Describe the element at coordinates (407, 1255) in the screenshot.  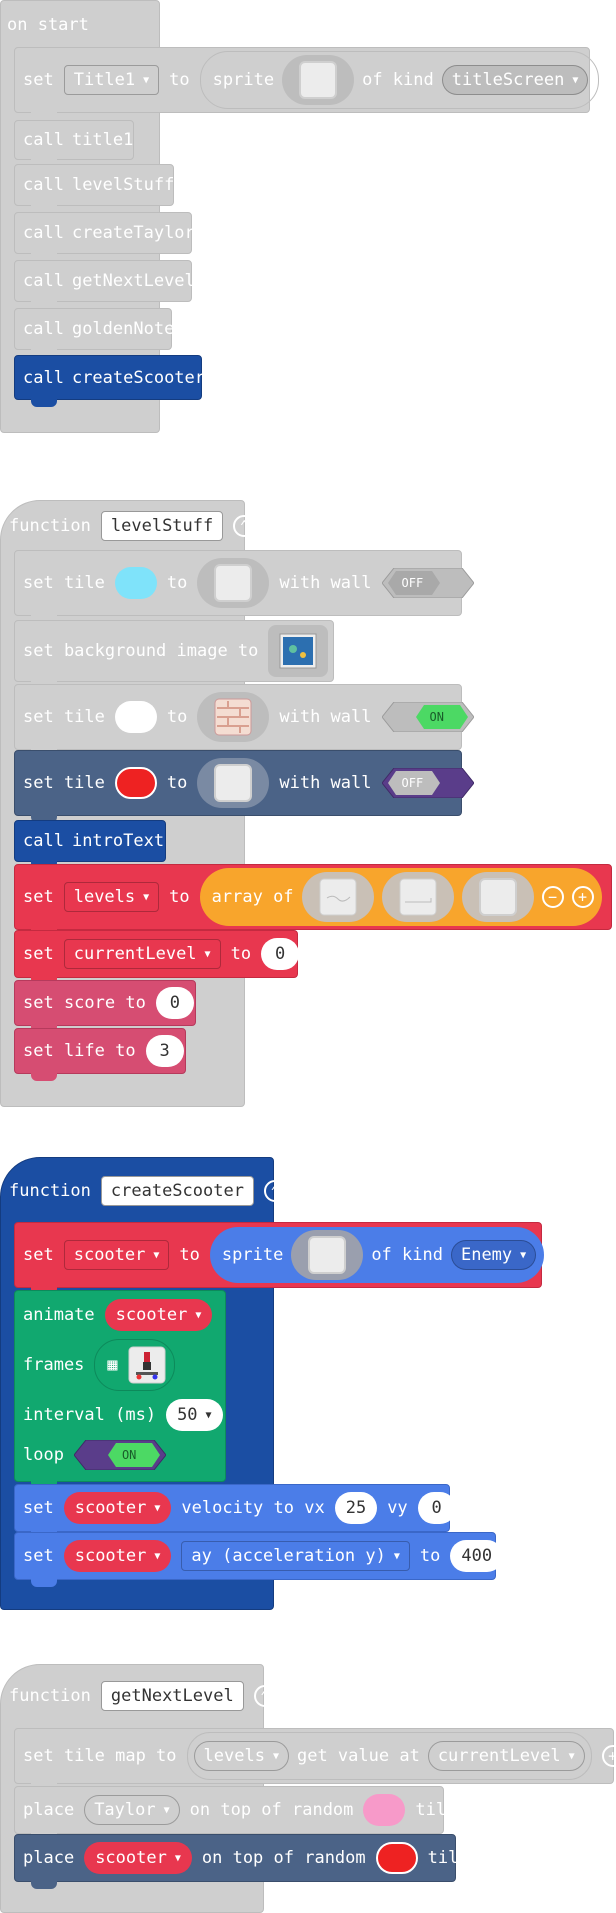
I see `of-kind-keyword: of kind` at that location.